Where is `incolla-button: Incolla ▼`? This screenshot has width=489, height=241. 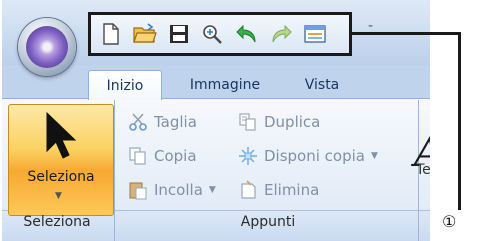 incolla-button: Incolla ▼ is located at coordinates (172, 190).